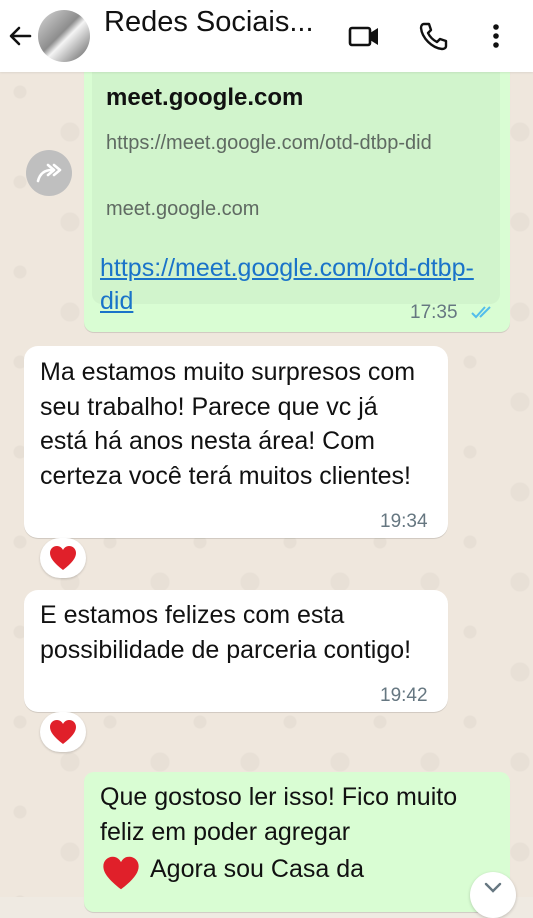  What do you see at coordinates (404, 695) in the screenshot?
I see `message-time: 19:42` at bounding box center [404, 695].